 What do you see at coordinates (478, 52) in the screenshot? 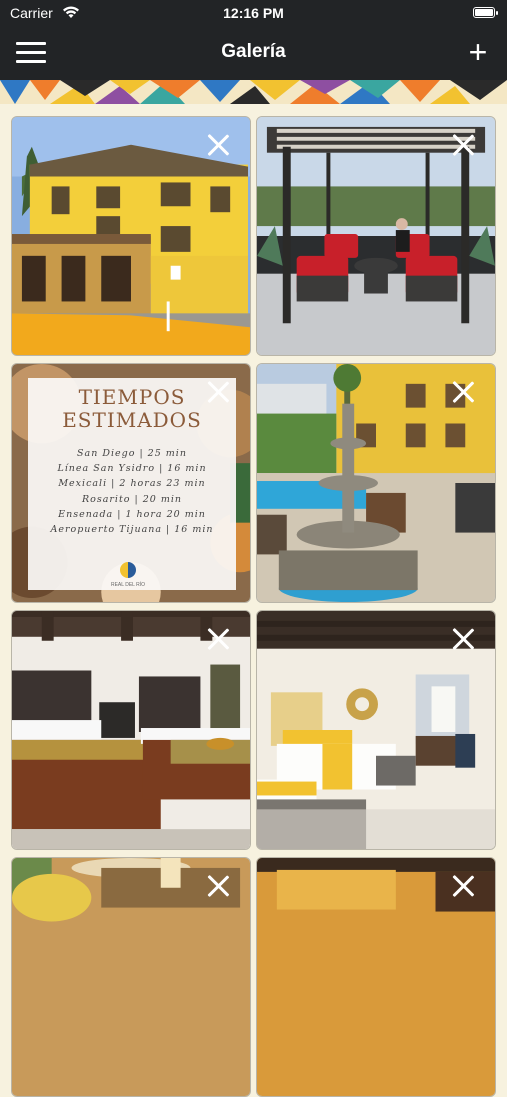
I see `add-photo-button: +` at bounding box center [478, 52].